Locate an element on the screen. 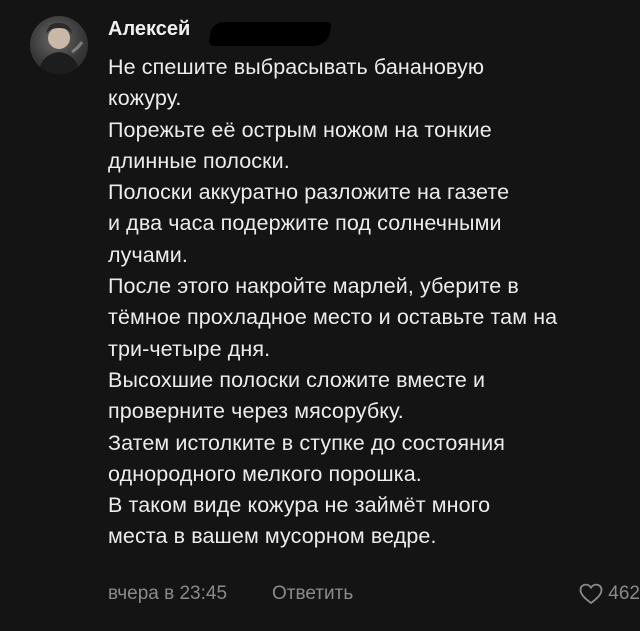  like-button: 462 is located at coordinates (609, 594).